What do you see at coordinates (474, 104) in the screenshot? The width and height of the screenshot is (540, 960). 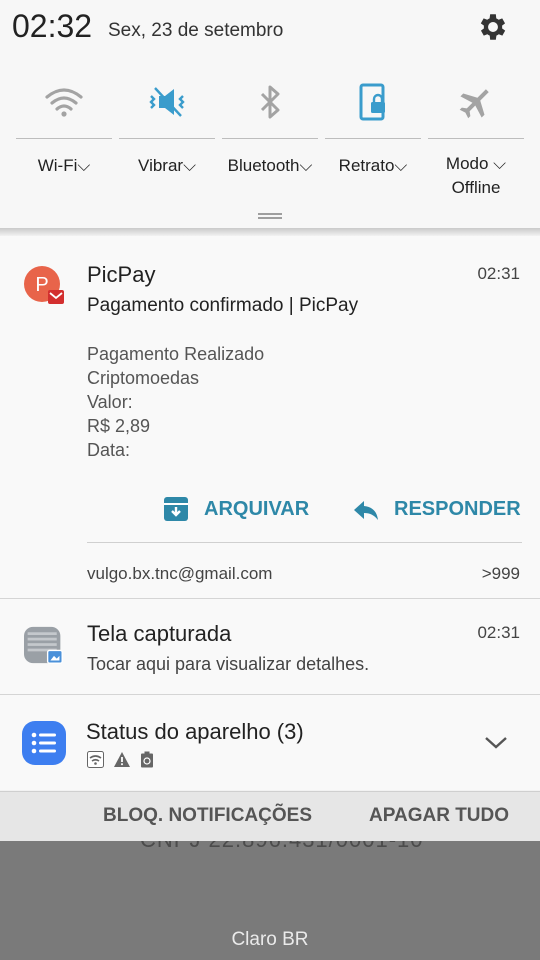 I see `airplane-icon` at bounding box center [474, 104].